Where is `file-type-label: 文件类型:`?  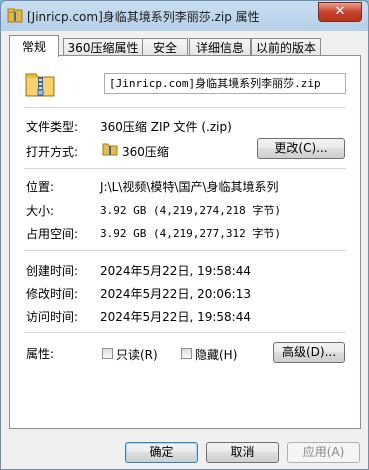
file-type-label: 文件类型: is located at coordinates (52, 127).